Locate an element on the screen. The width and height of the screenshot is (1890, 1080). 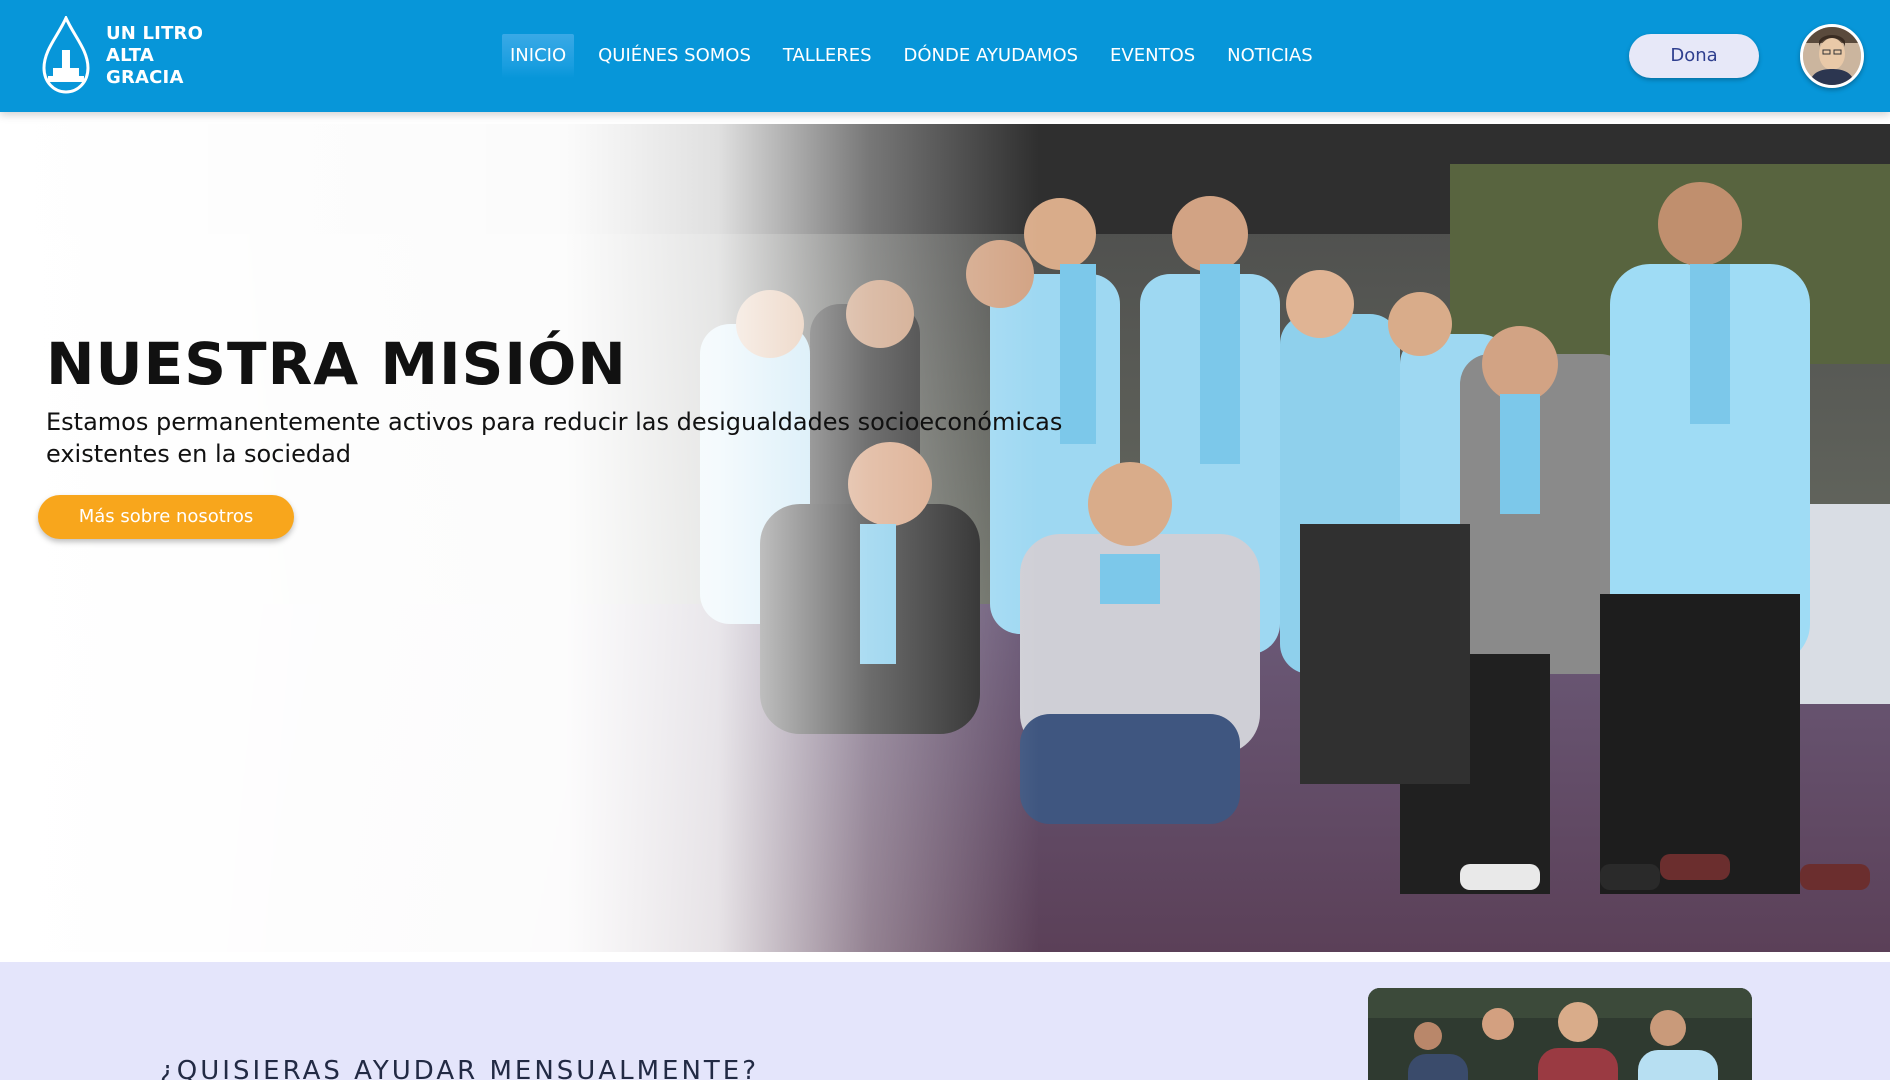
logo-text: UN LITRO ALTA GRACIA is located at coordinates (172, 56).